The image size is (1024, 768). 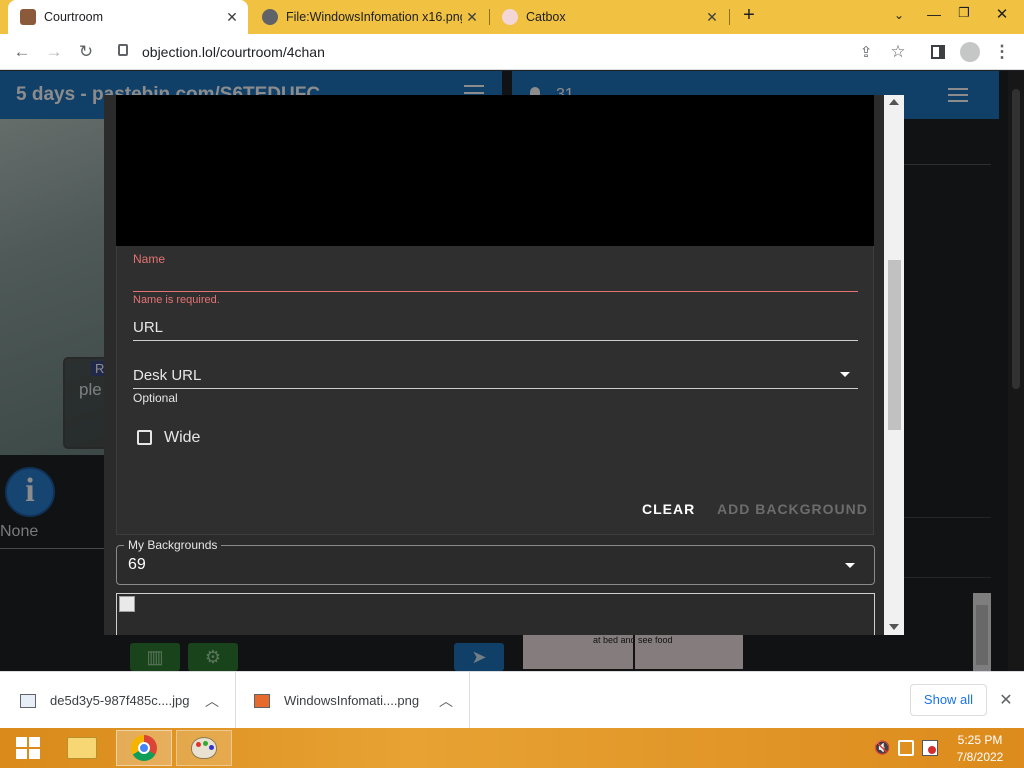 What do you see at coordinates (906, 748) in the screenshot?
I see `network-icon` at bounding box center [906, 748].